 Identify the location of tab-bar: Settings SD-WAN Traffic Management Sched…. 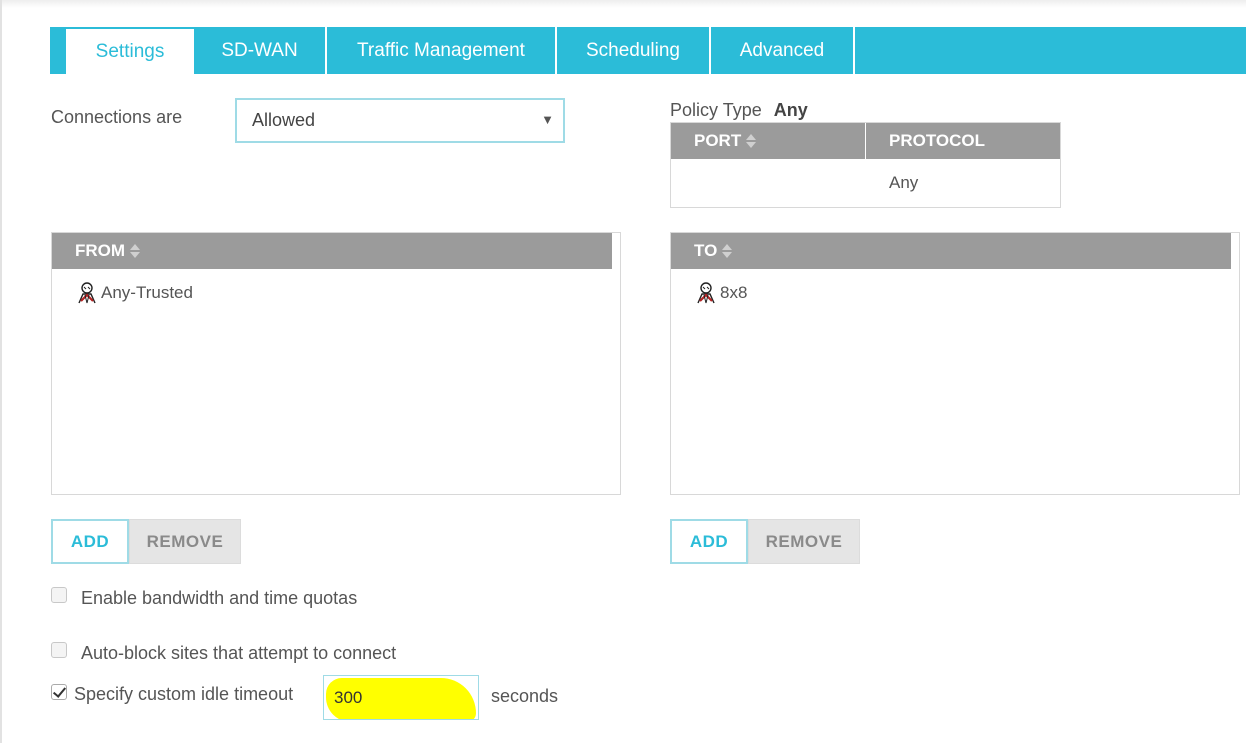
(648, 50).